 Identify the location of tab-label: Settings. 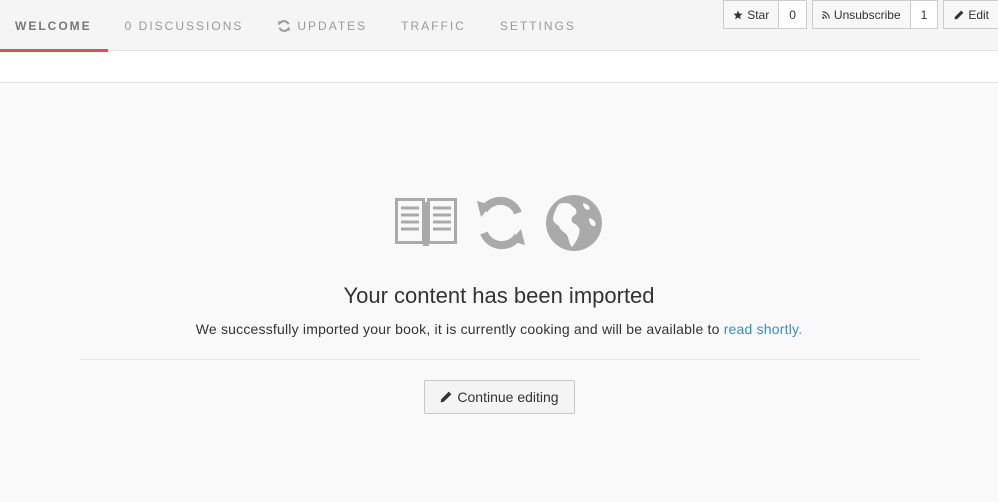
(537, 25).